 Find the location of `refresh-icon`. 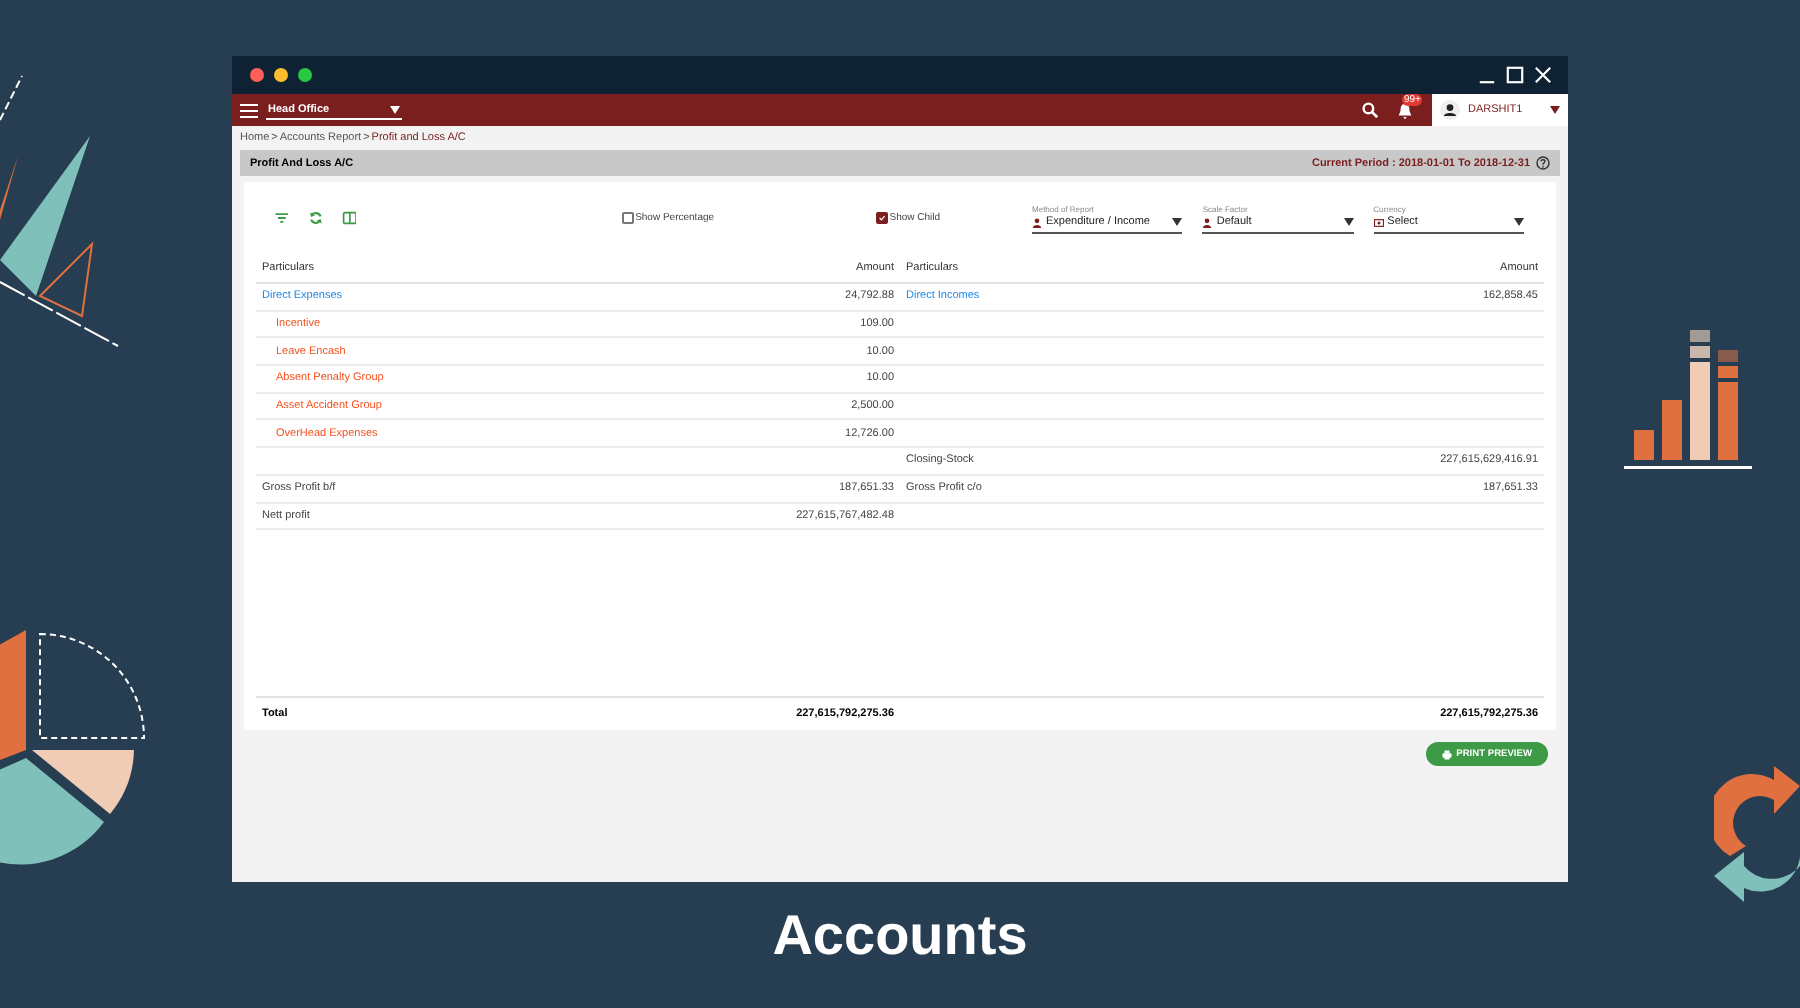

refresh-icon is located at coordinates (315, 218).